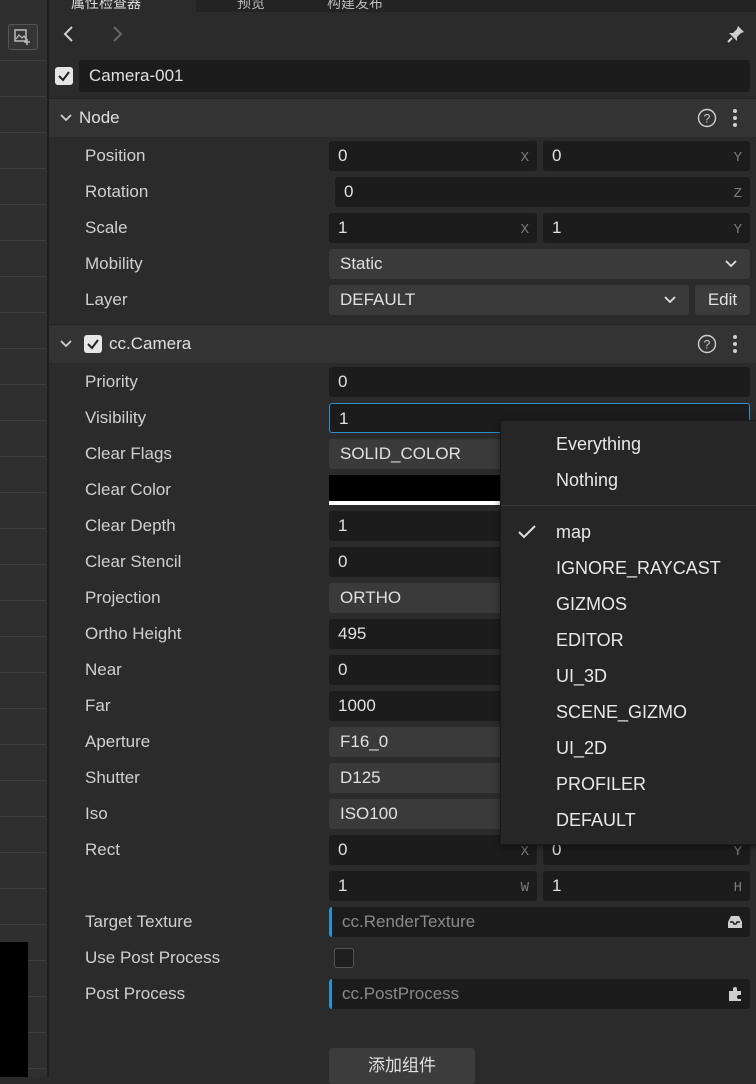 The image size is (756, 1084). Describe the element at coordinates (96, 813) in the screenshot. I see `iso-label: Iso` at that location.